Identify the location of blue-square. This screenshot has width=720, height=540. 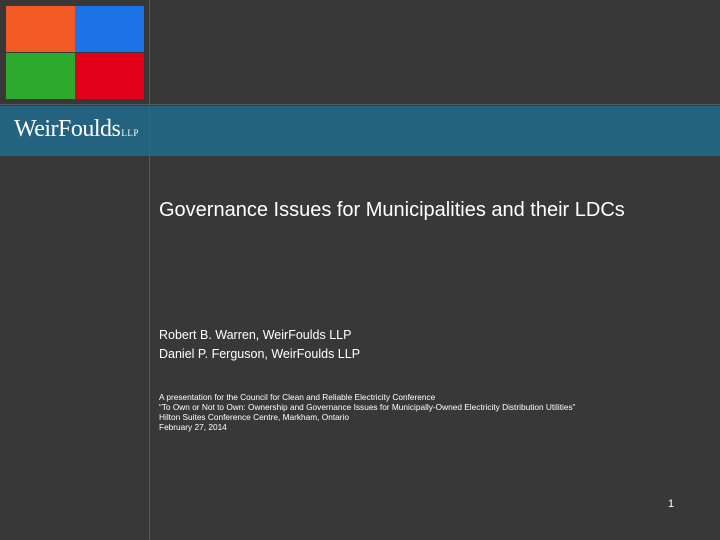
(109, 29).